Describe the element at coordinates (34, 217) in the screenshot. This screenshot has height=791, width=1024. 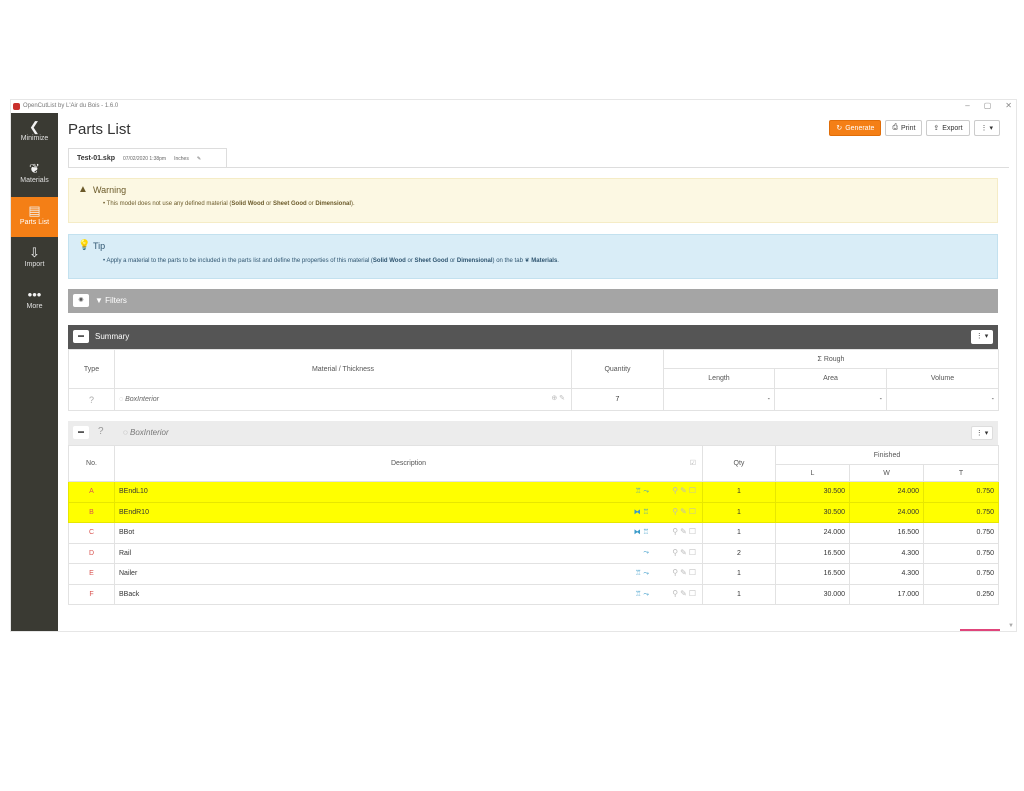
I see `sidebar-item-parts-list: ▤ Parts List` at that location.